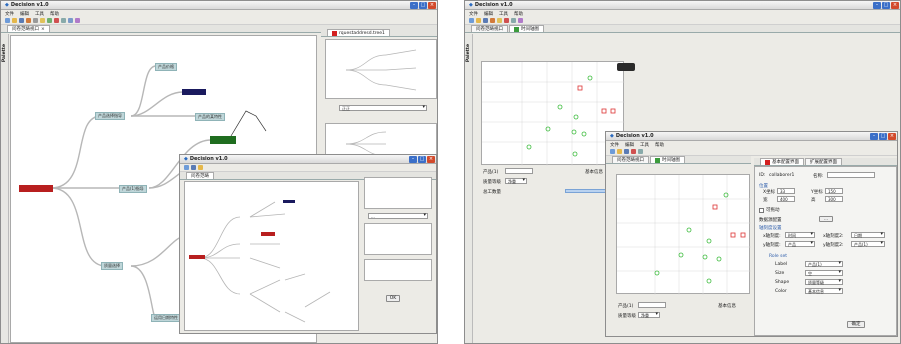 This screenshot has width=901, height=344. Describe the element at coordinates (834, 191) in the screenshot. I see `y-input: 150` at that location.